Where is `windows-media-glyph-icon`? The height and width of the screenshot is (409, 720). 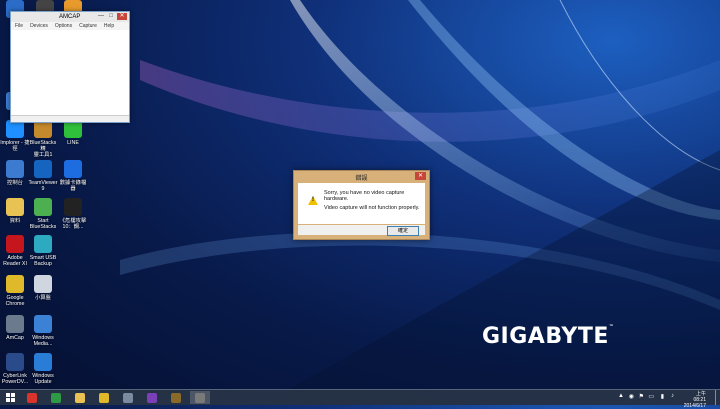 windows-media-glyph-icon is located at coordinates (43, 324).